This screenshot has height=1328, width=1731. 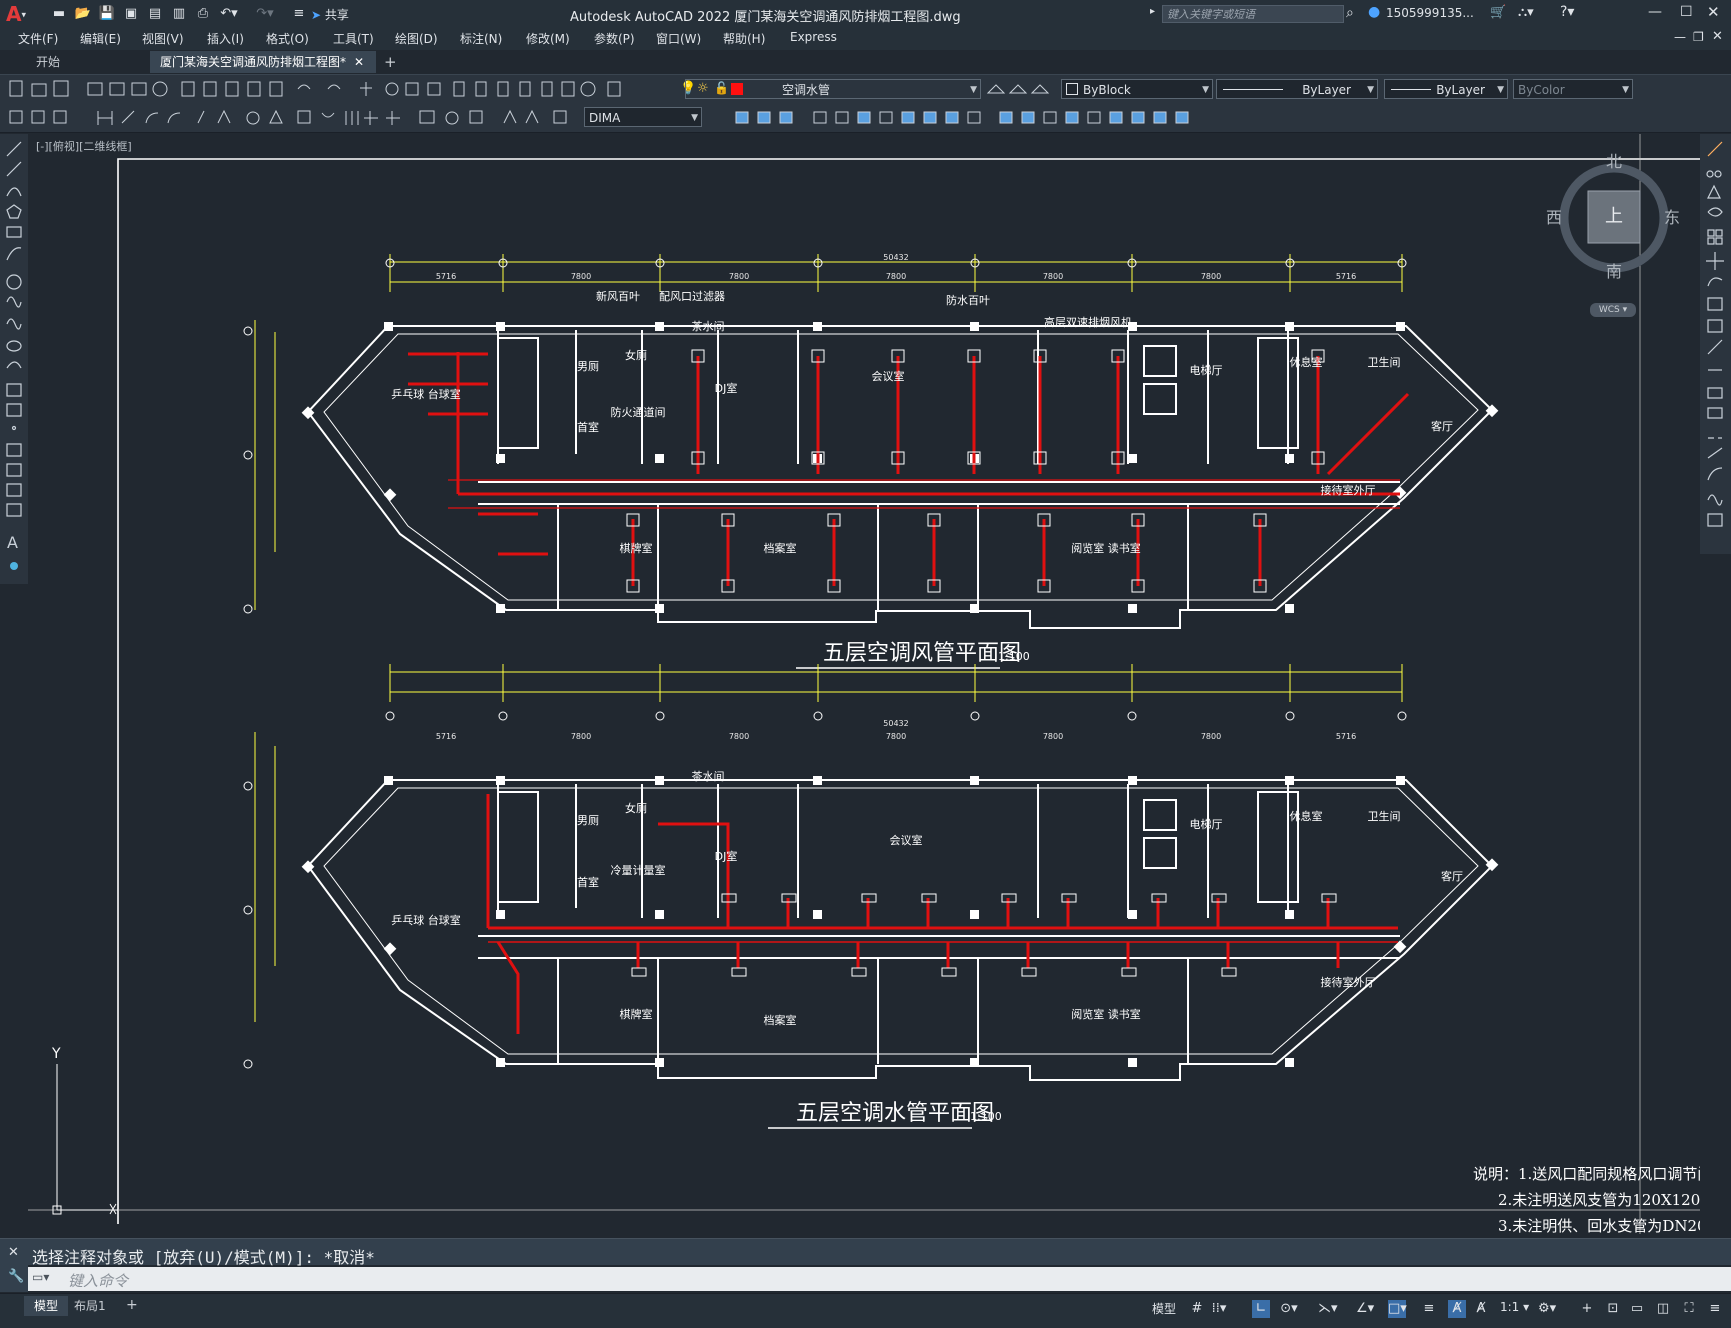 What do you see at coordinates (107, 14) in the screenshot?
I see `save-icon: 💾` at bounding box center [107, 14].